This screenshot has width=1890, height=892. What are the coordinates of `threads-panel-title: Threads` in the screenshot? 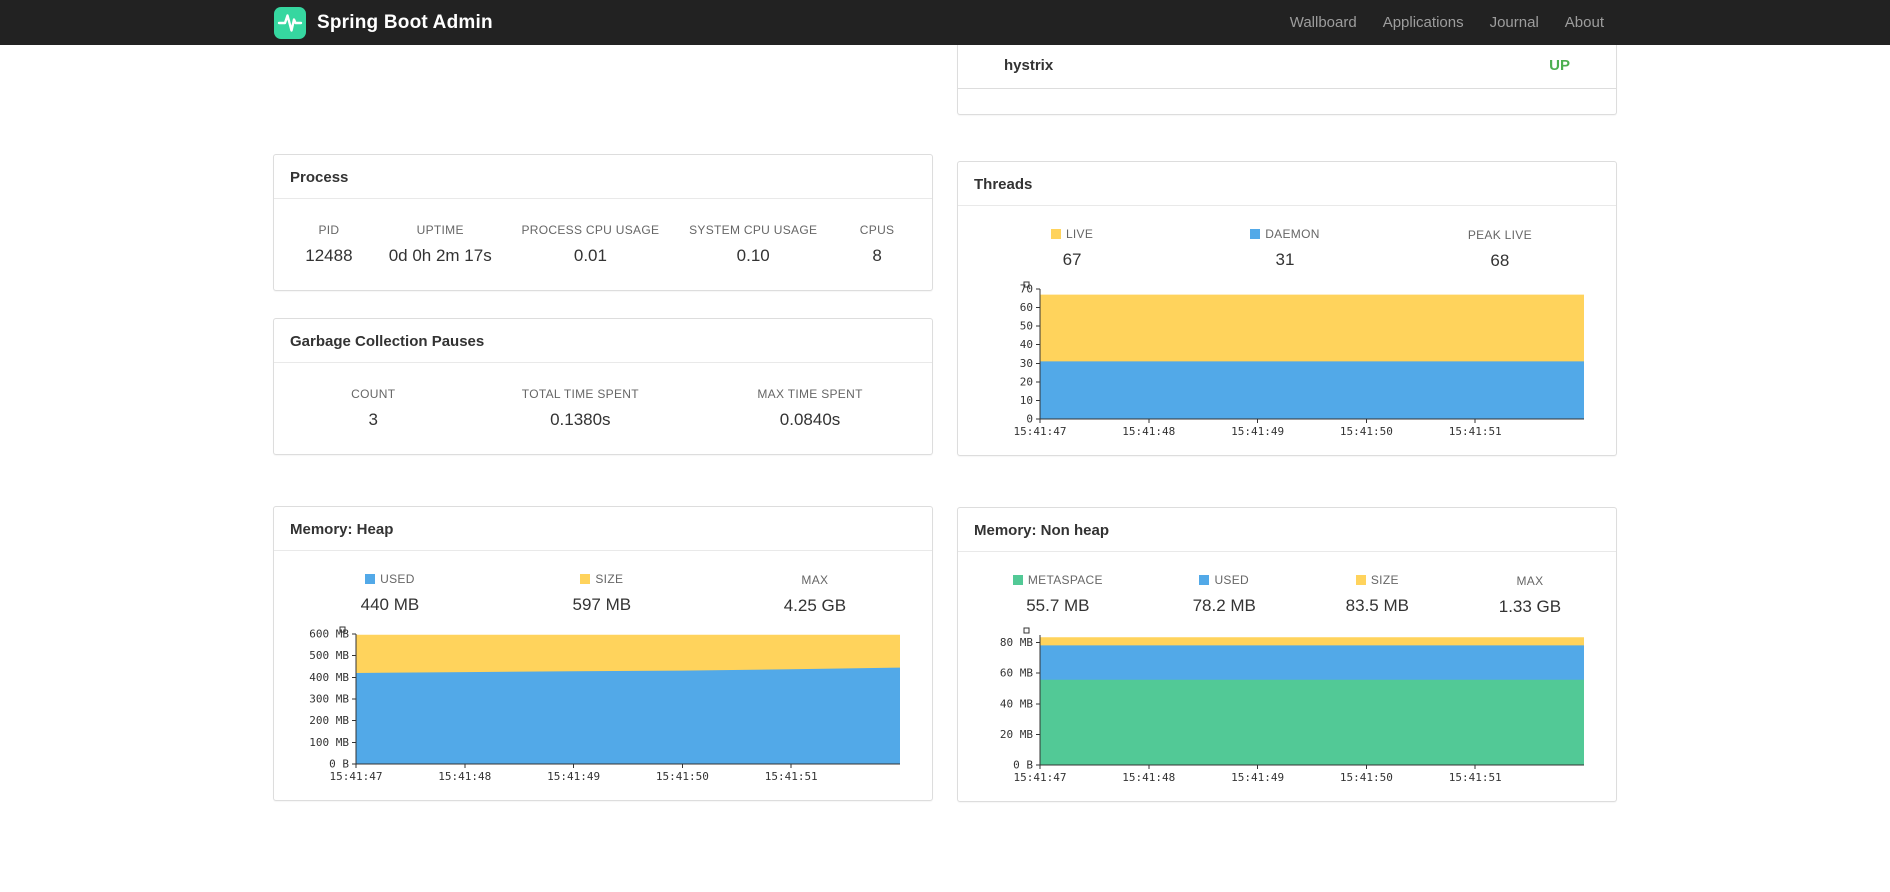 It's located at (1287, 184).